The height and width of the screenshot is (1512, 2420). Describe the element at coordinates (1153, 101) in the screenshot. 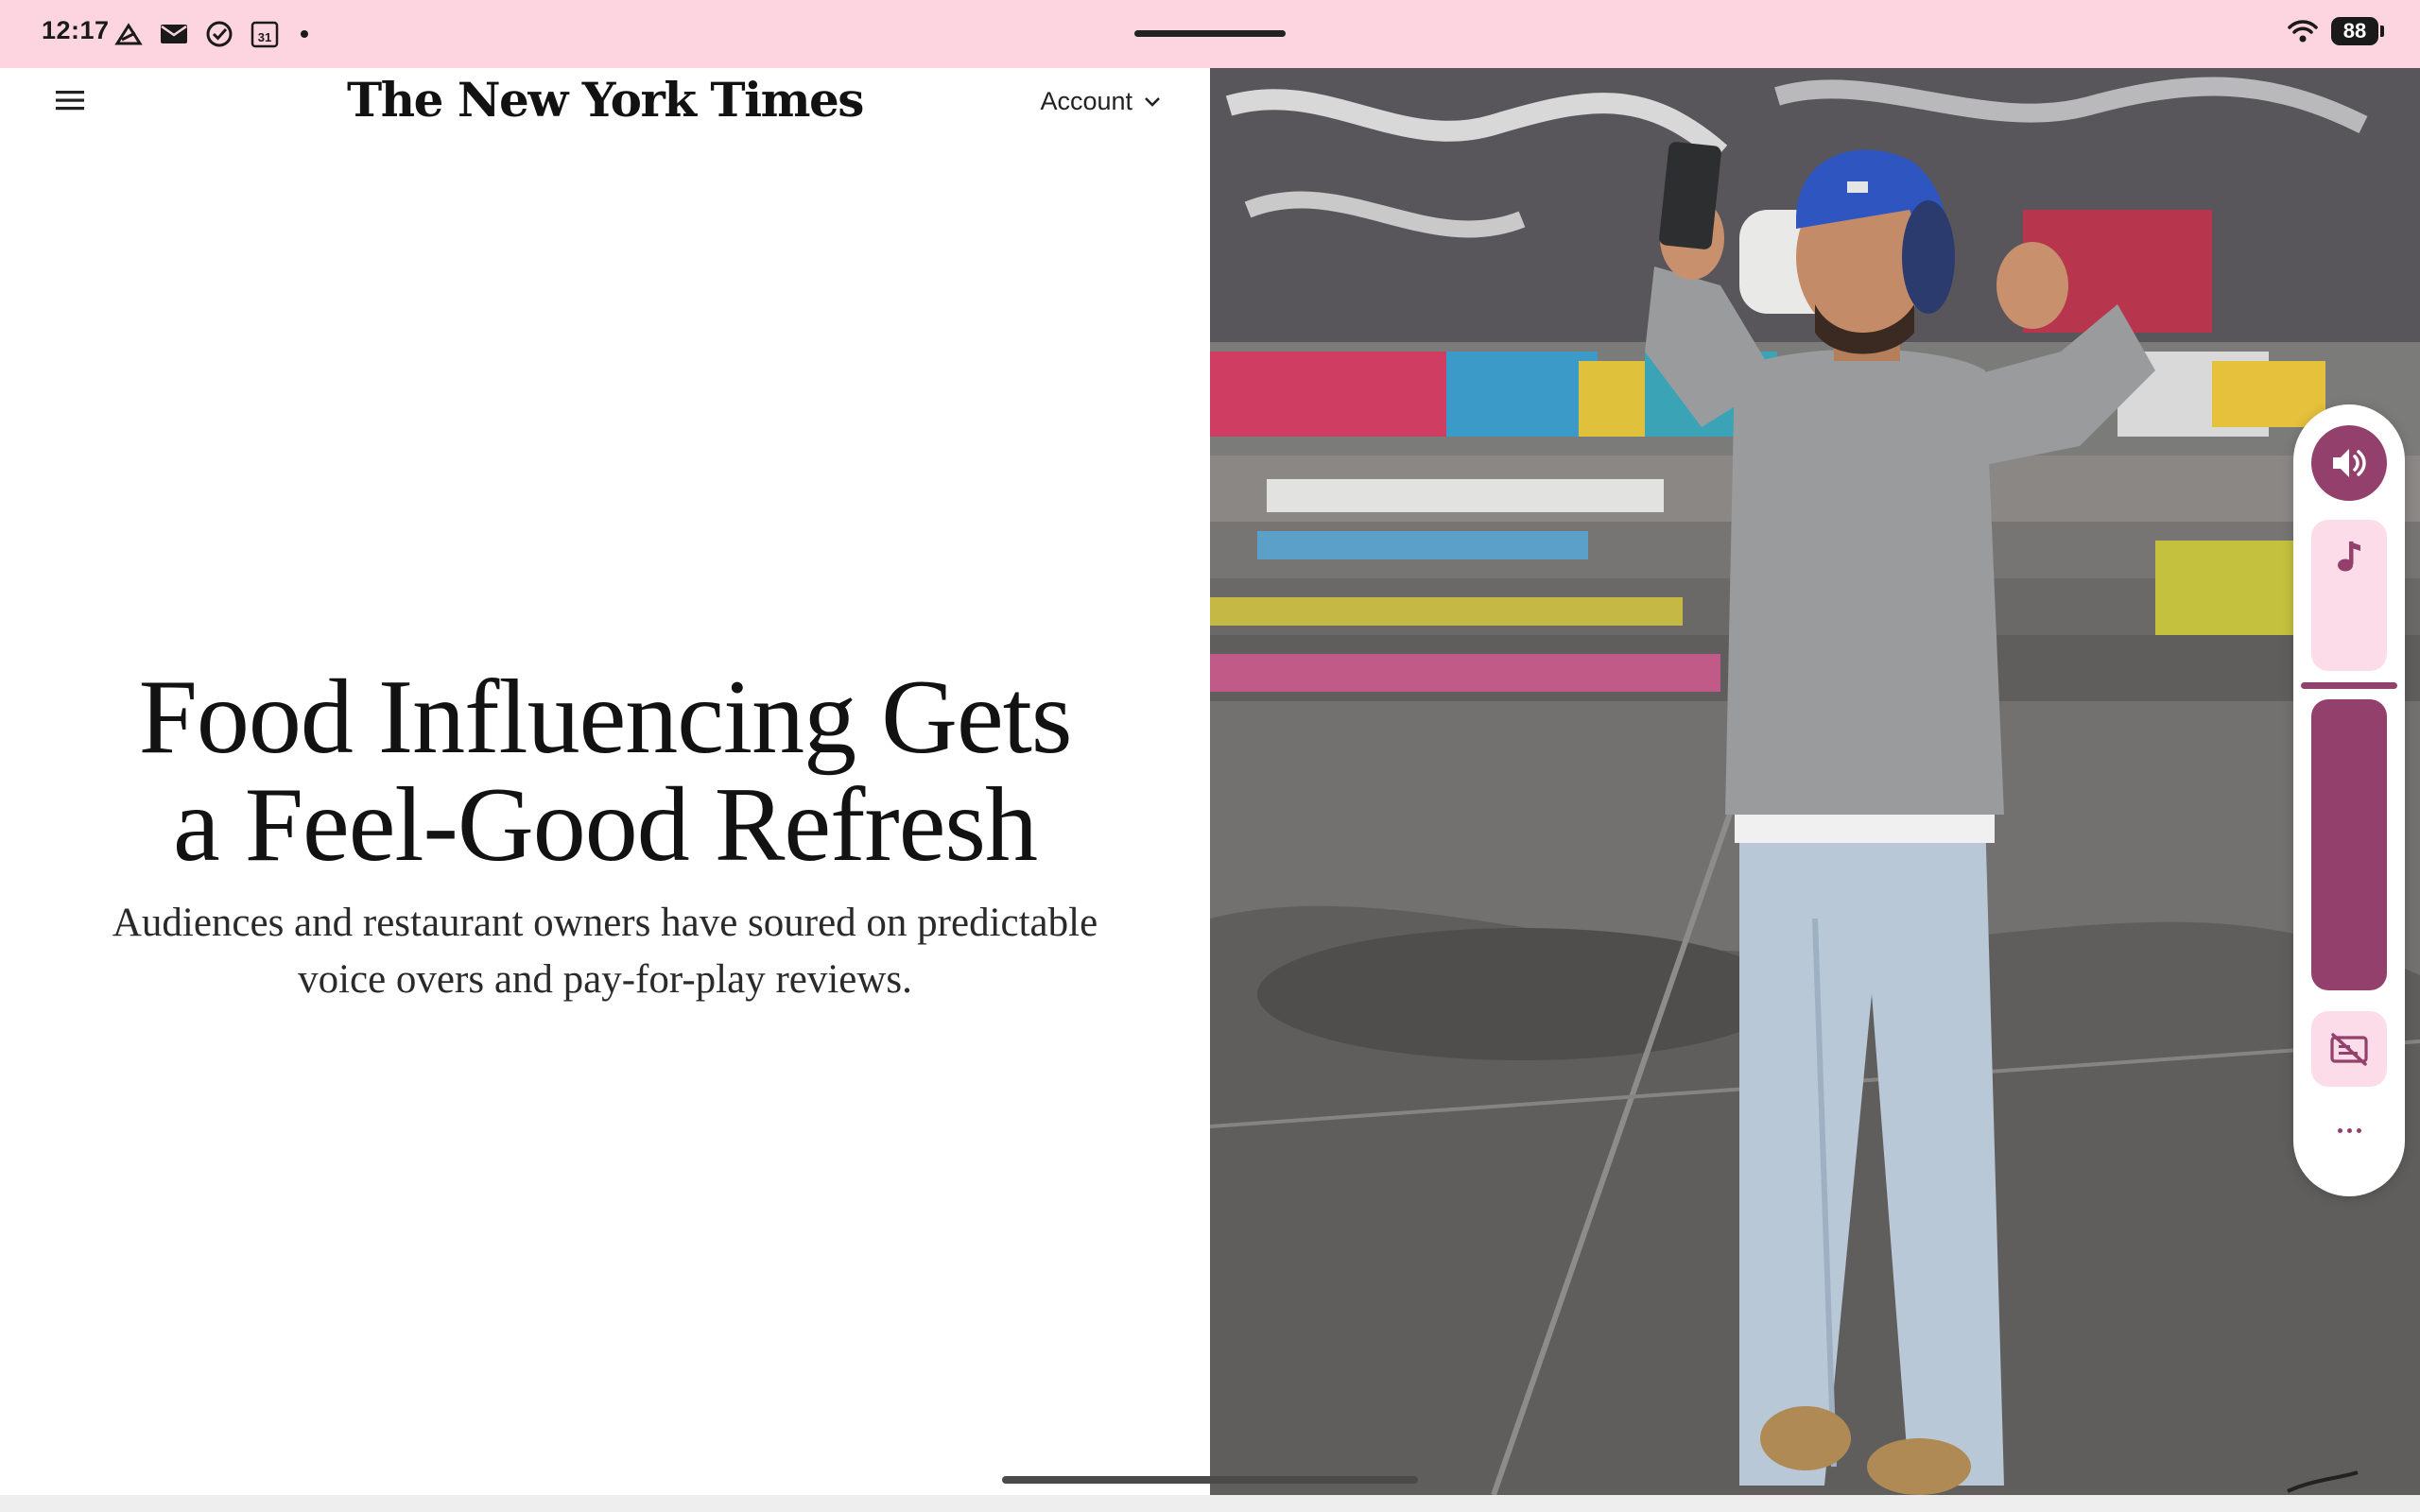

I see `chevron-down-icon` at that location.